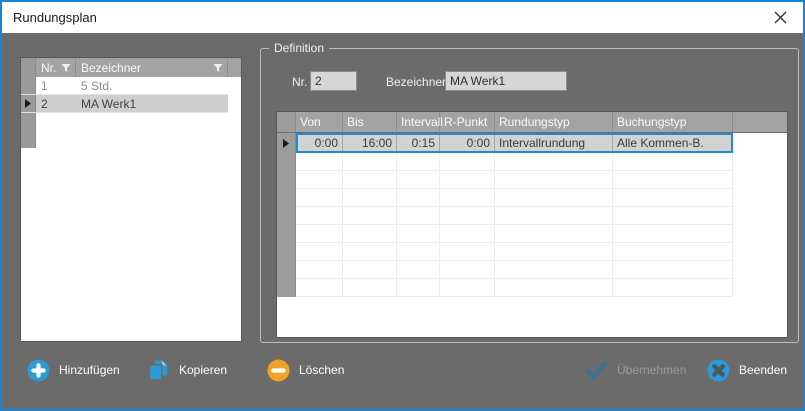 The height and width of the screenshot is (411, 805). Describe the element at coordinates (152, 67) in the screenshot. I see `column-header-bezeichner: Bezeichner` at that location.